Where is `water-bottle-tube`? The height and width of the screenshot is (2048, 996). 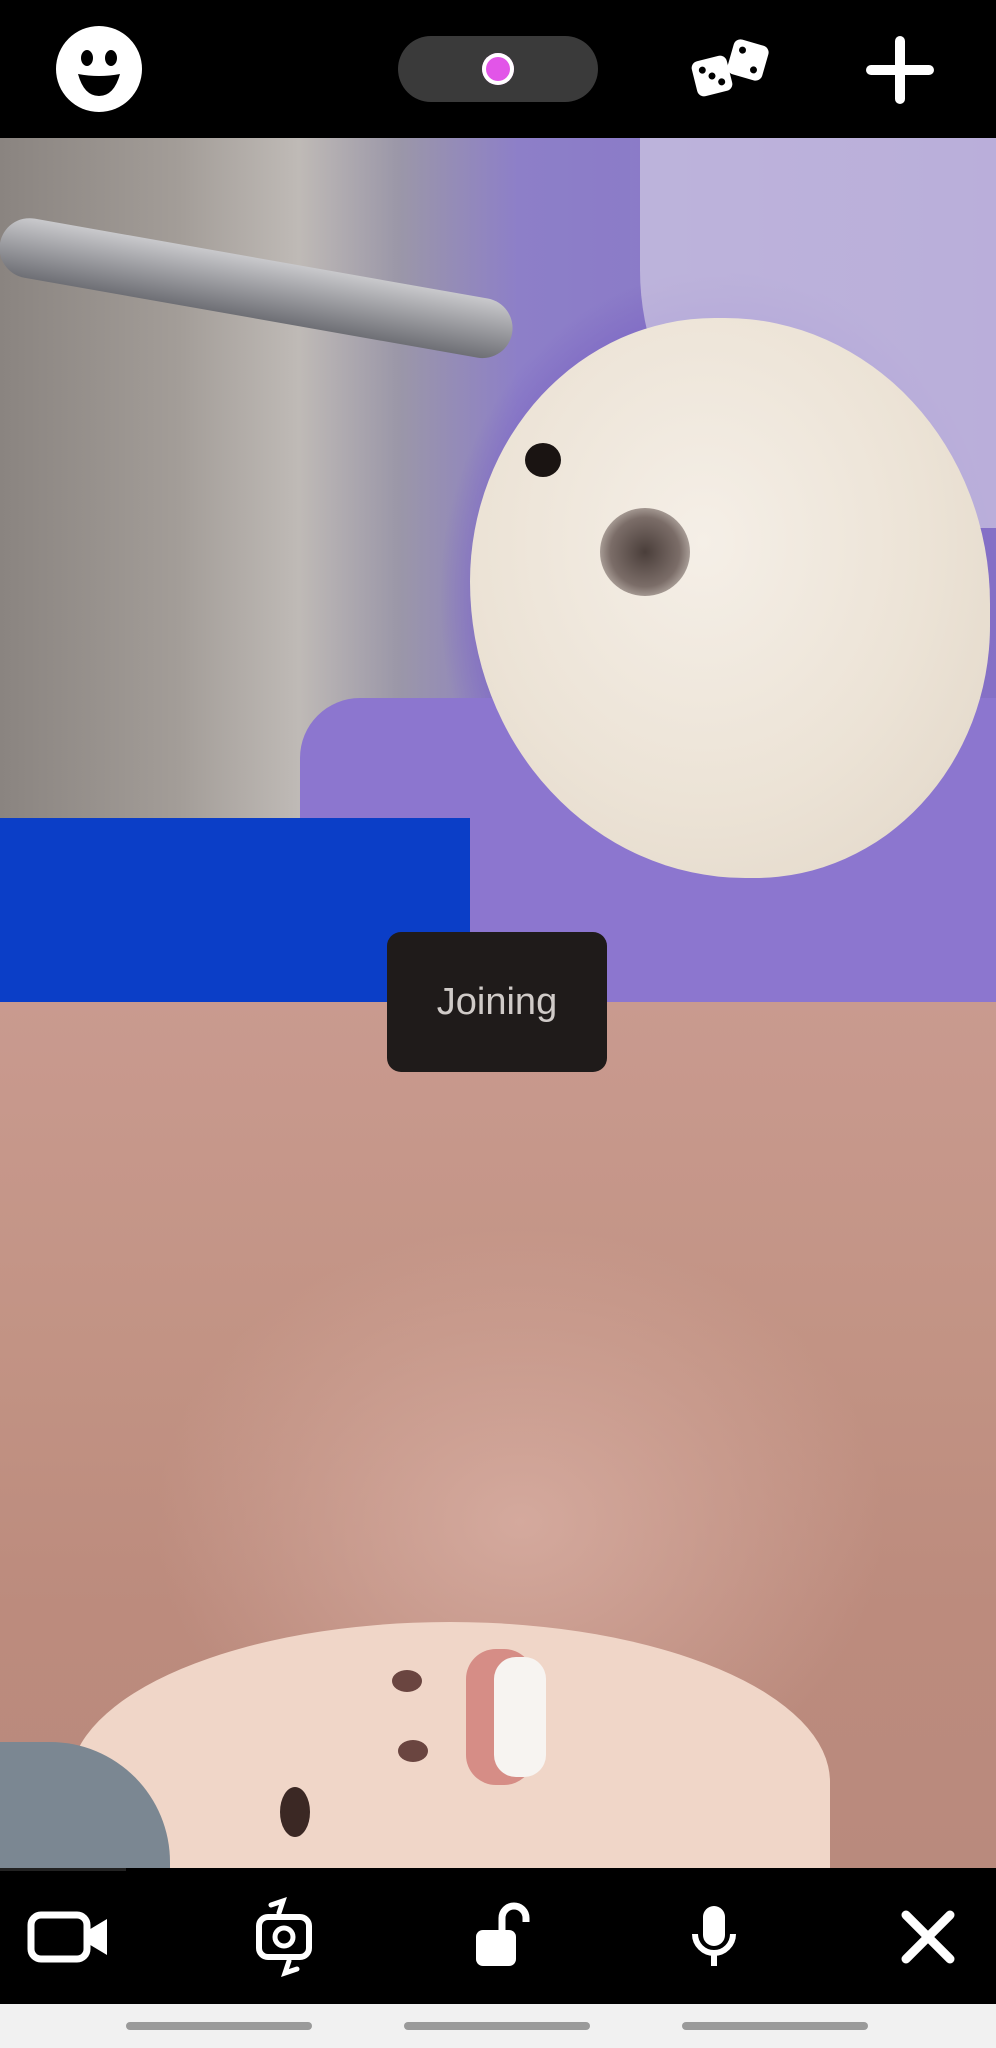 water-bottle-tube is located at coordinates (259, 288).